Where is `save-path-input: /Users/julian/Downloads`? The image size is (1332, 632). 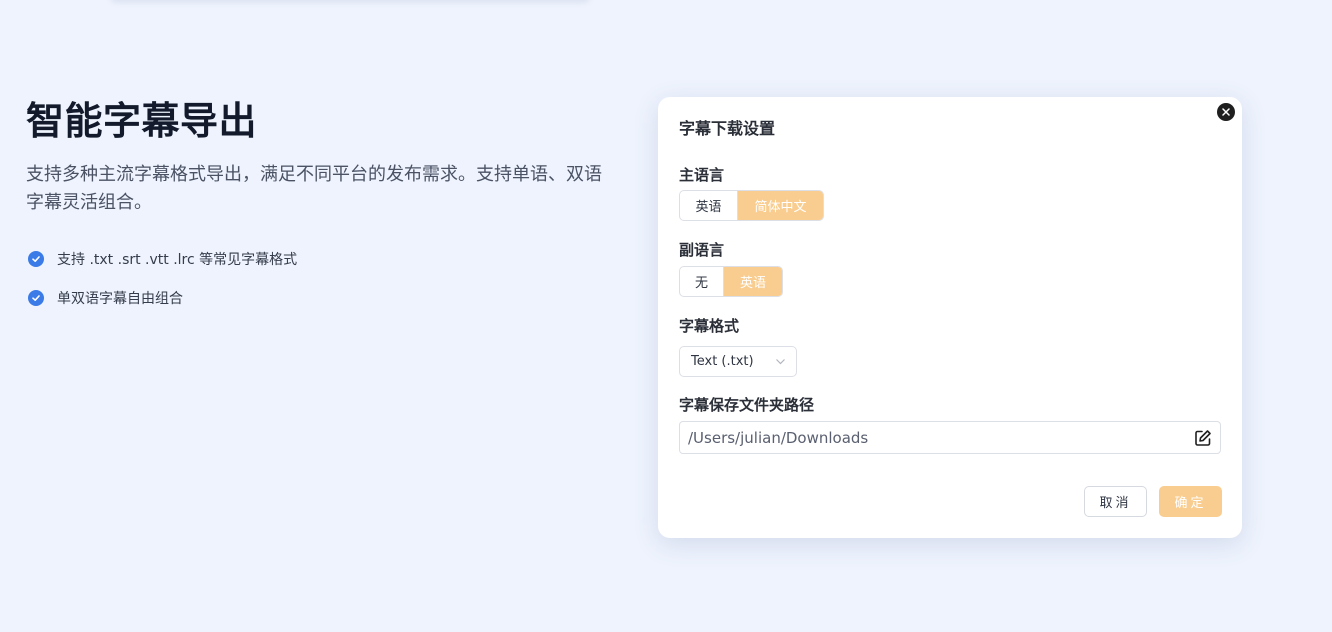
save-path-input: /Users/julian/Downloads is located at coordinates (950, 437).